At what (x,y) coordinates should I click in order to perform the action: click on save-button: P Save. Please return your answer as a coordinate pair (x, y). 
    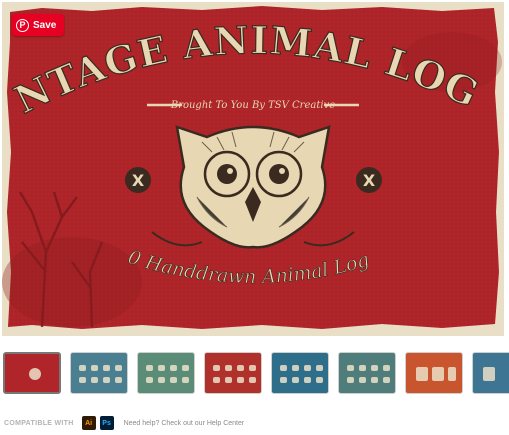
    Looking at the image, I should click on (38, 25).